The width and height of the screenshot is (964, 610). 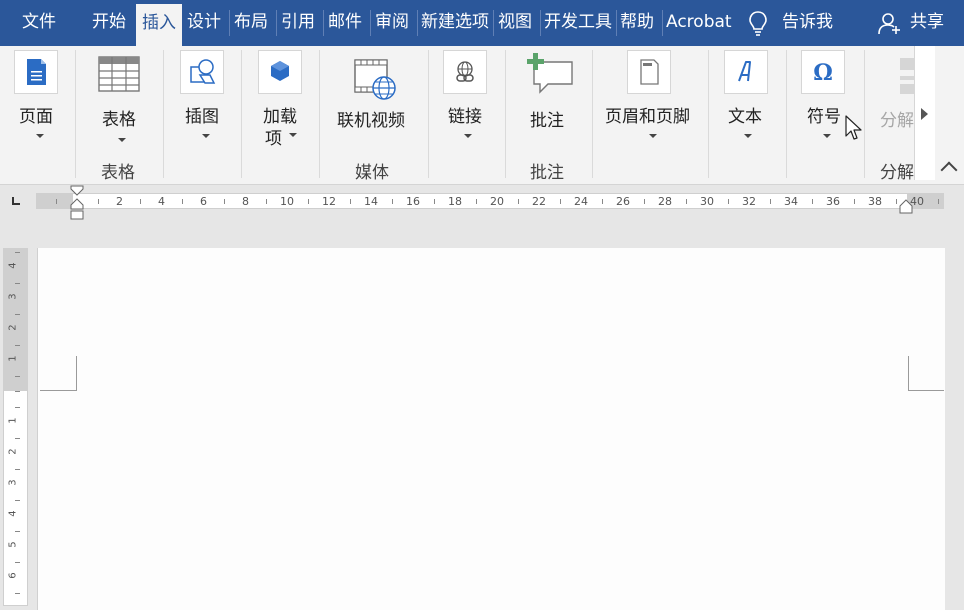 I want to click on horizontal-ruler: 2 4 6 8 10 12 14 16 18 20 22 24 26 28 30 32 34 36 38 40, so click(x=490, y=201).